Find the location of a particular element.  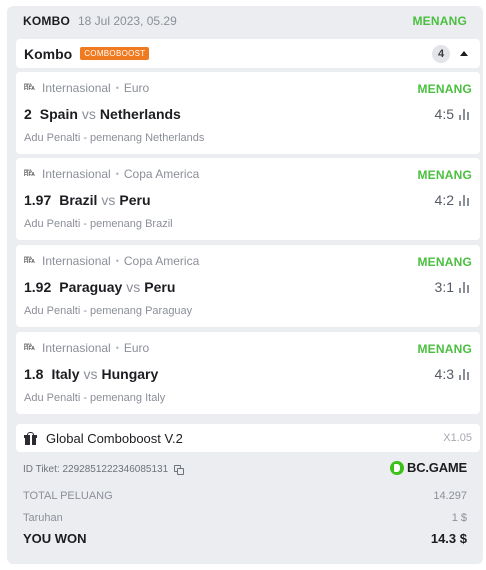

combo-title: Kombo is located at coordinates (48, 53).